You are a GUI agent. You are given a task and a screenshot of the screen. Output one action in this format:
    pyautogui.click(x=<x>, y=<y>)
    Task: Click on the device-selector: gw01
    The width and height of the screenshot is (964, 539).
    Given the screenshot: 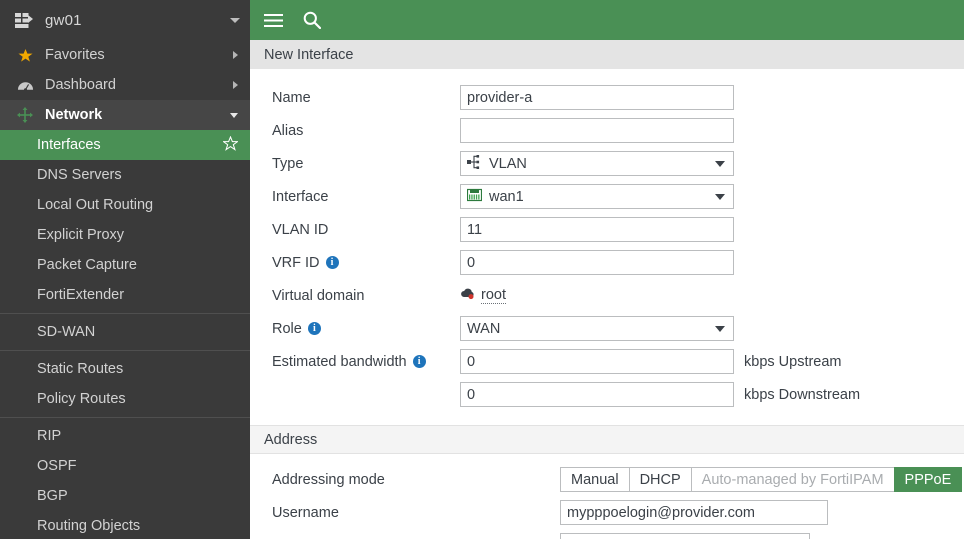 What is the action you would take?
    pyautogui.click(x=125, y=20)
    